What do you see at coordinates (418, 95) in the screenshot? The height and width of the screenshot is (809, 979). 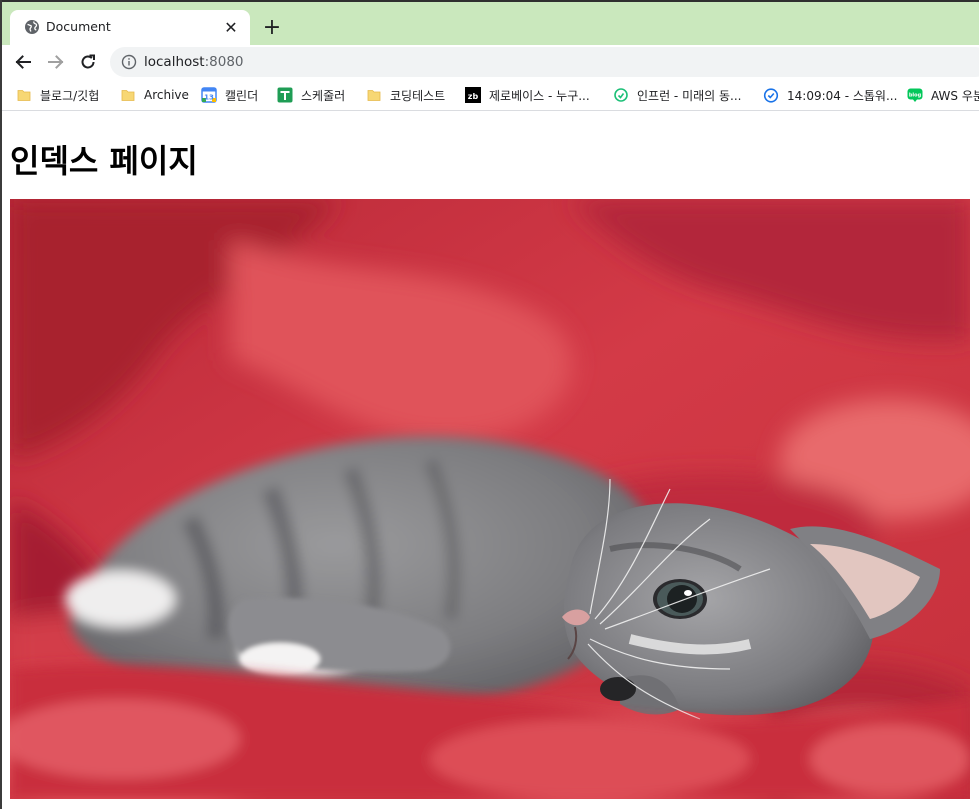 I see `bookmark-label: 코딩테스트` at bounding box center [418, 95].